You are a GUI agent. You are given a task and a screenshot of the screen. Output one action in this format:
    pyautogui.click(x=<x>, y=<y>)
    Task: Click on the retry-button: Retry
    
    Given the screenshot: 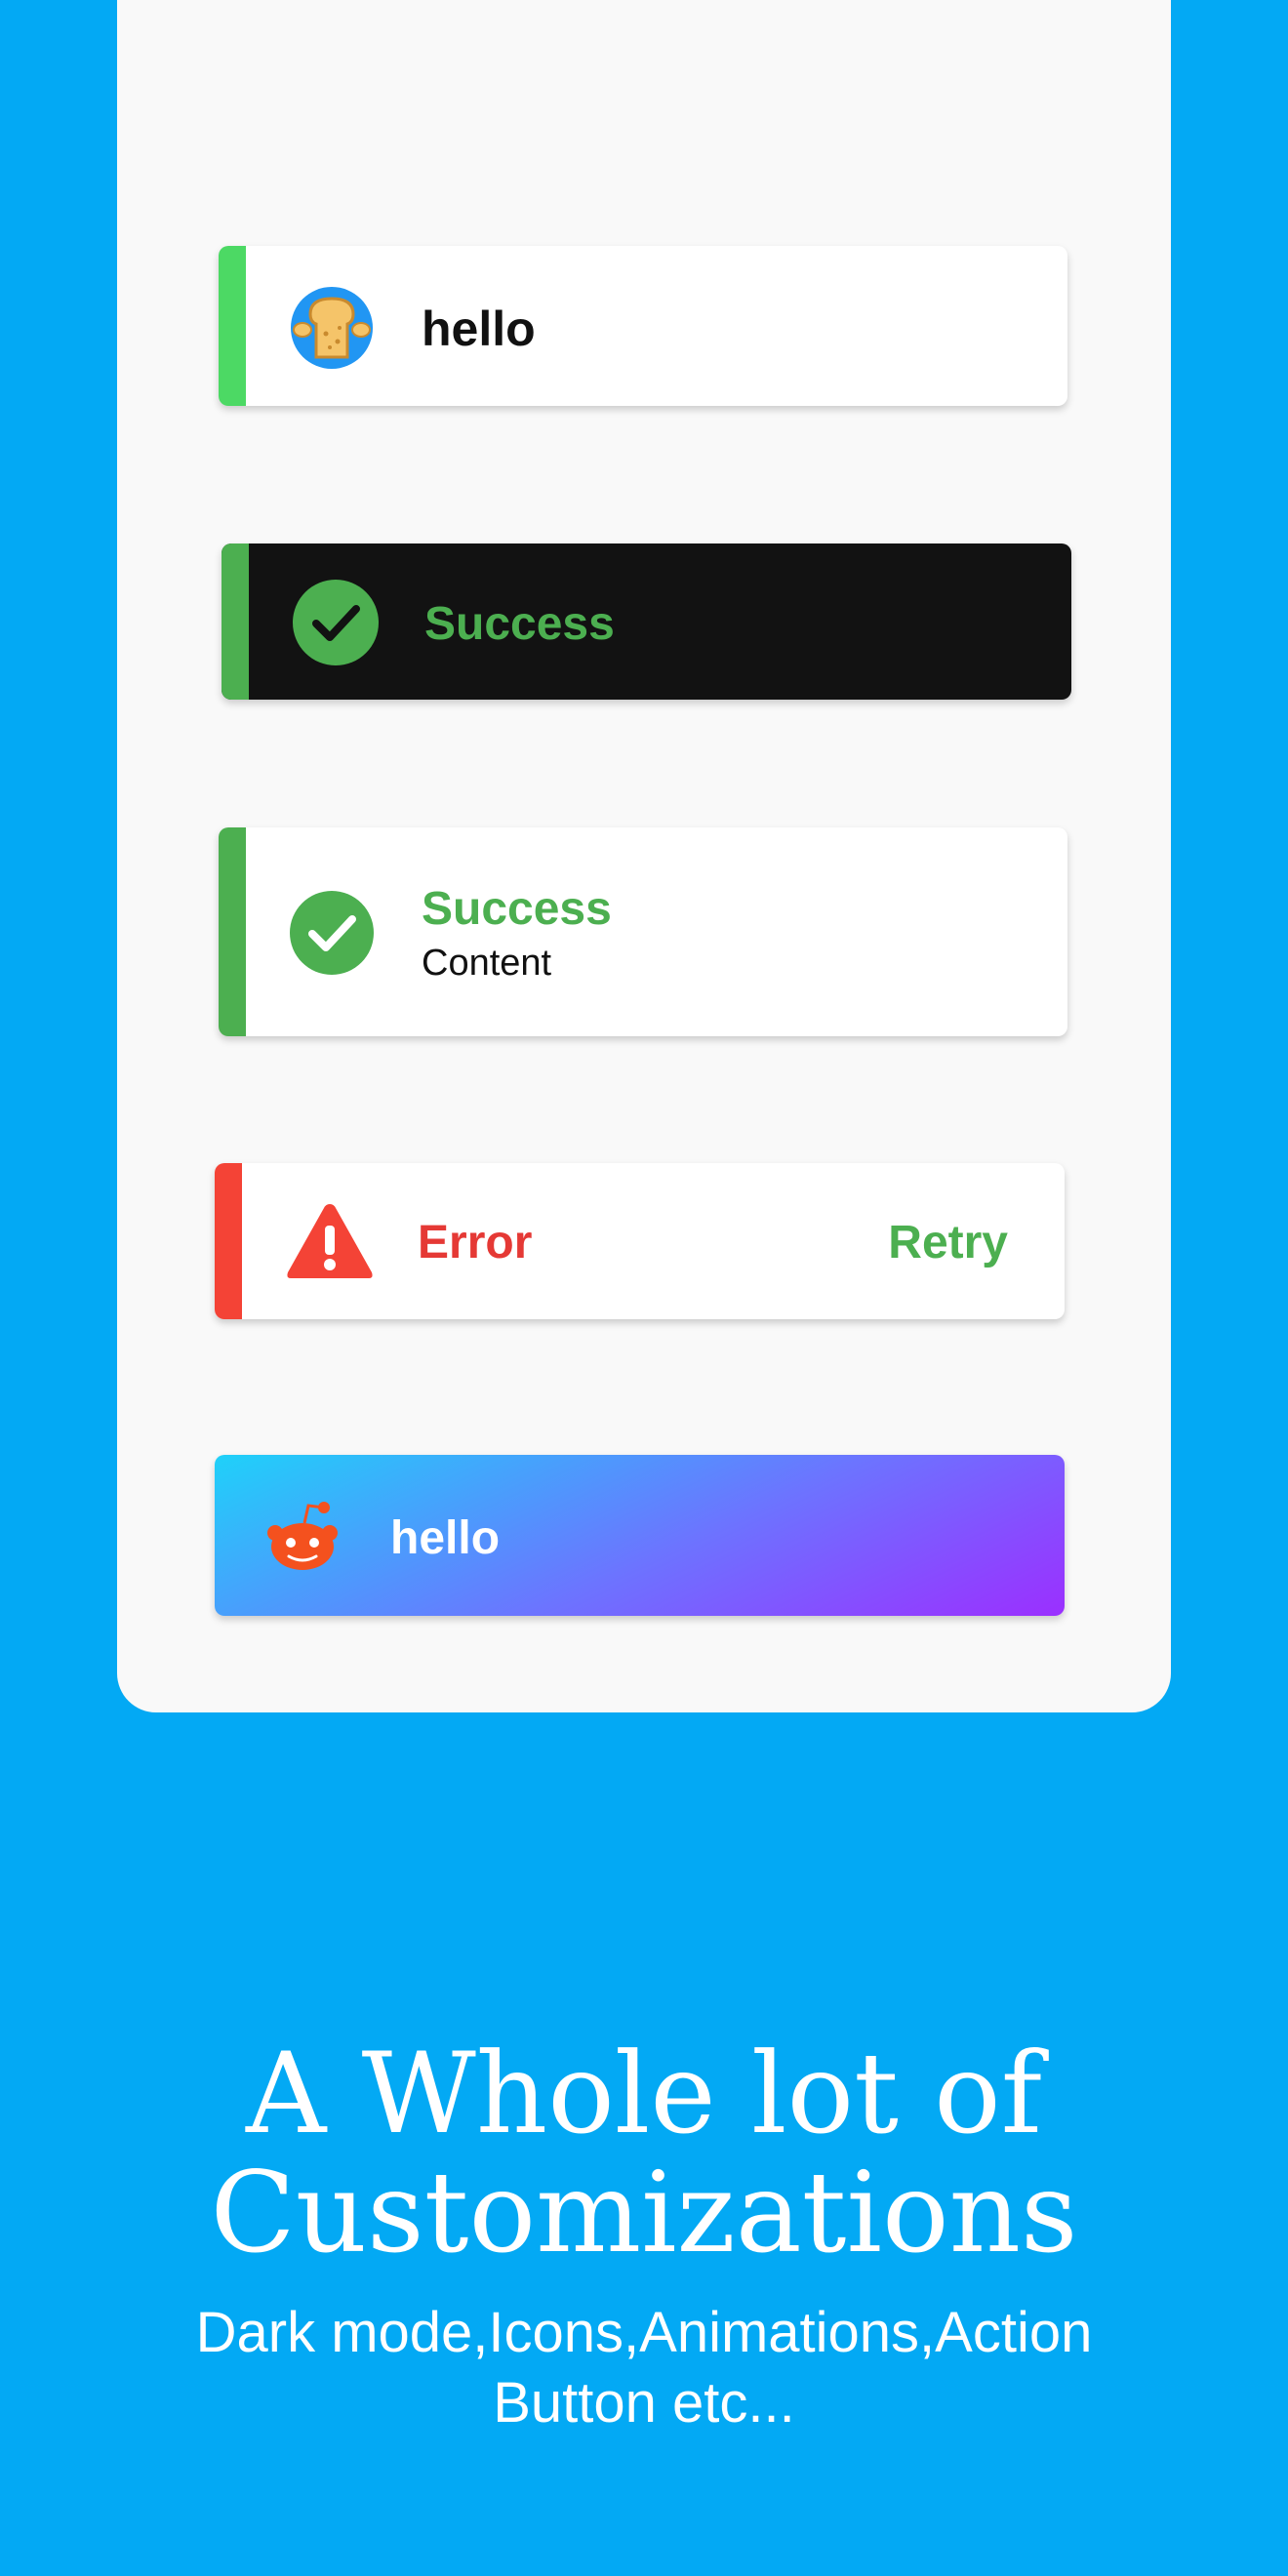 What is the action you would take?
    pyautogui.click(x=948, y=1242)
    